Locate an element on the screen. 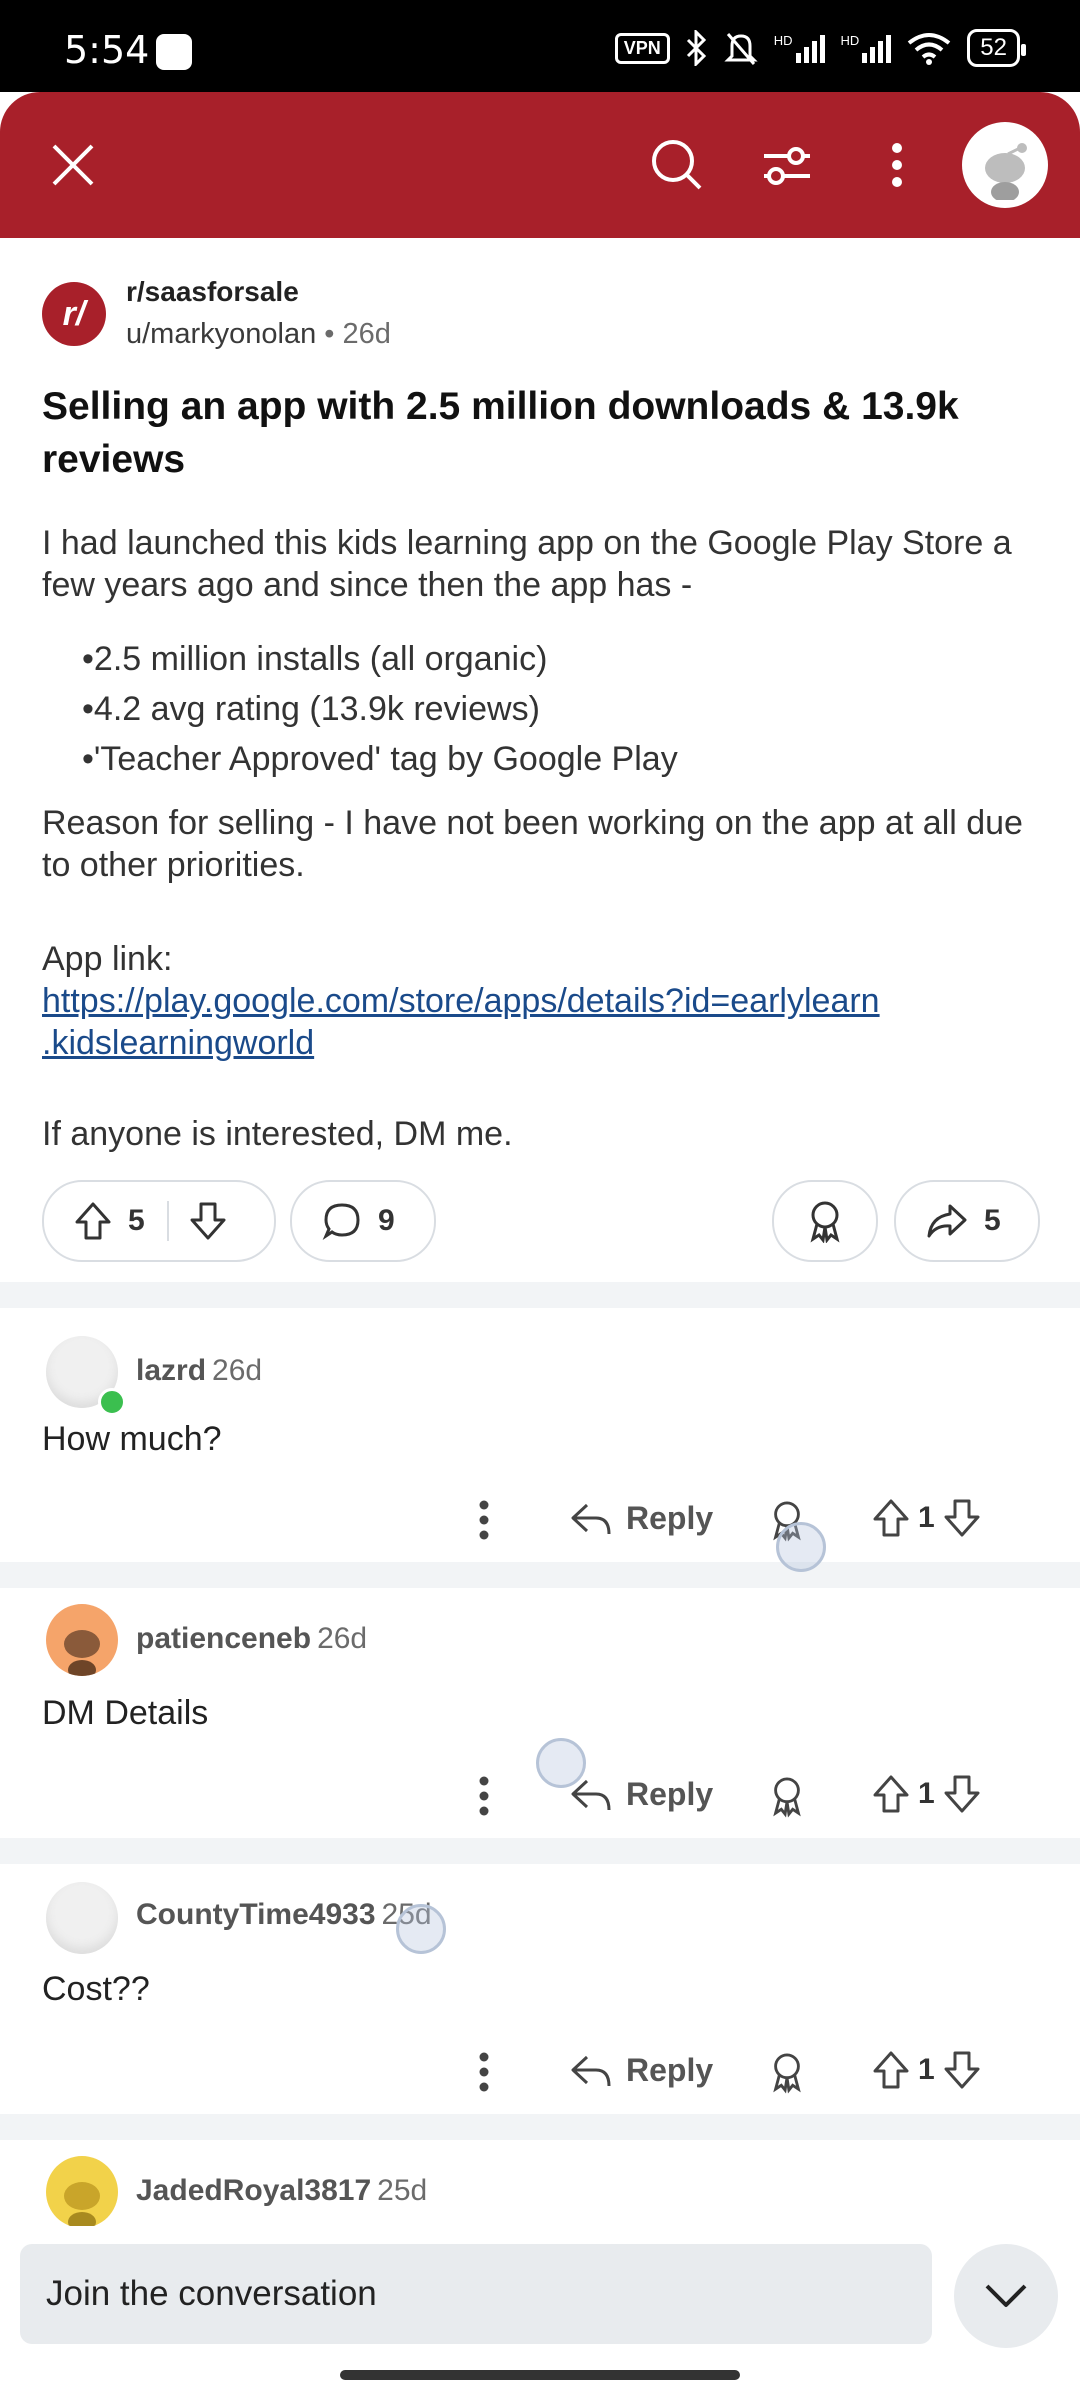  app-notification-icon is located at coordinates (174, 52).